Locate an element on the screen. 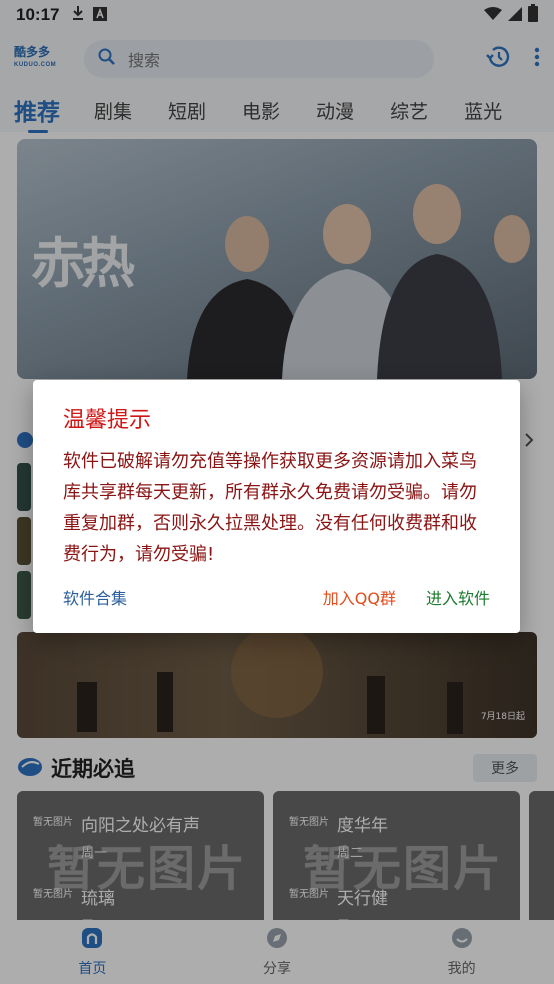  join-qq-group-button: 加入QQ群 is located at coordinates (359, 597).